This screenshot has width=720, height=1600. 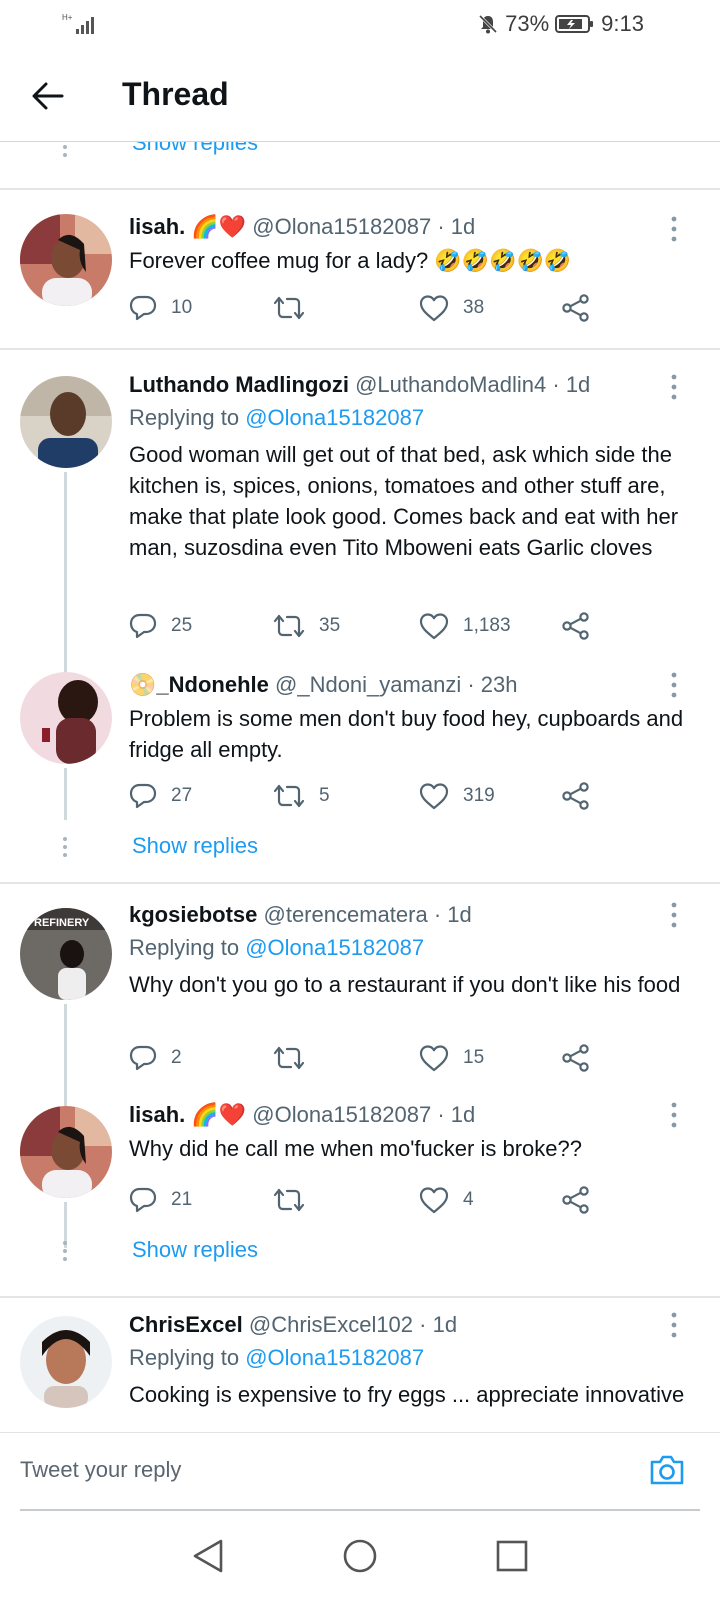 I want to click on avatar: REFINERY, so click(x=66, y=954).